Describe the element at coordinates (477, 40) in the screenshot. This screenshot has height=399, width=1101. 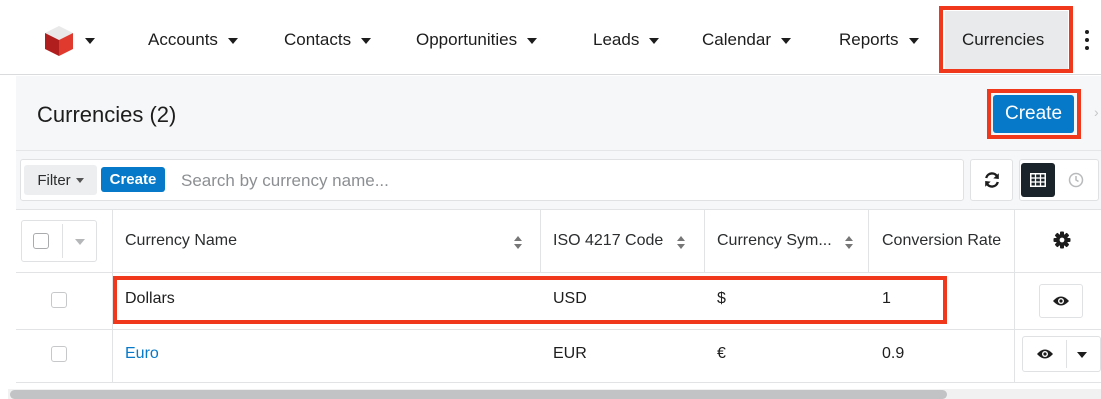
I see `nav-item-opportunities: Opportunities` at that location.